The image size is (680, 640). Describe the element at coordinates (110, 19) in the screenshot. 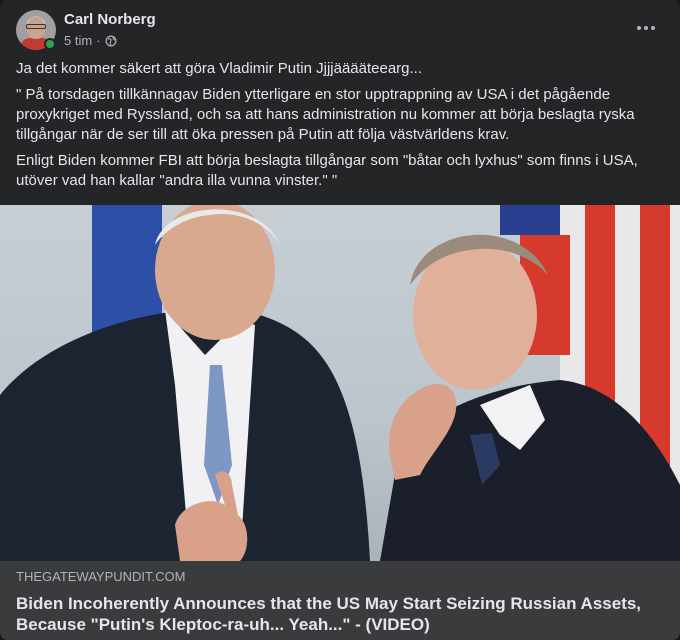

I see `author-name: Carl Norberg` at that location.